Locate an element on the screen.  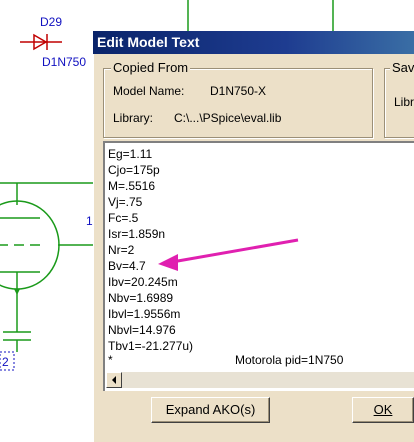
save-library-label: Libr is located at coordinates (404, 102).